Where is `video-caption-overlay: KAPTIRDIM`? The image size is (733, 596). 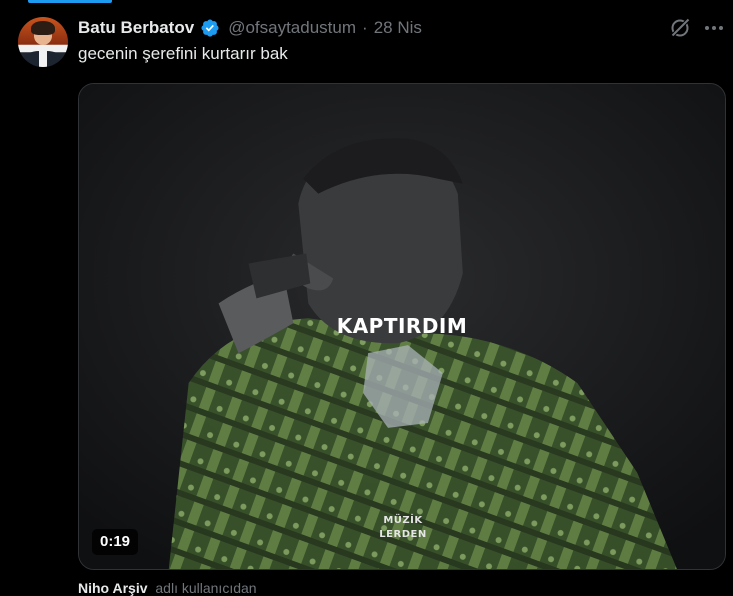
video-caption-overlay: KAPTIRDIM is located at coordinates (402, 326).